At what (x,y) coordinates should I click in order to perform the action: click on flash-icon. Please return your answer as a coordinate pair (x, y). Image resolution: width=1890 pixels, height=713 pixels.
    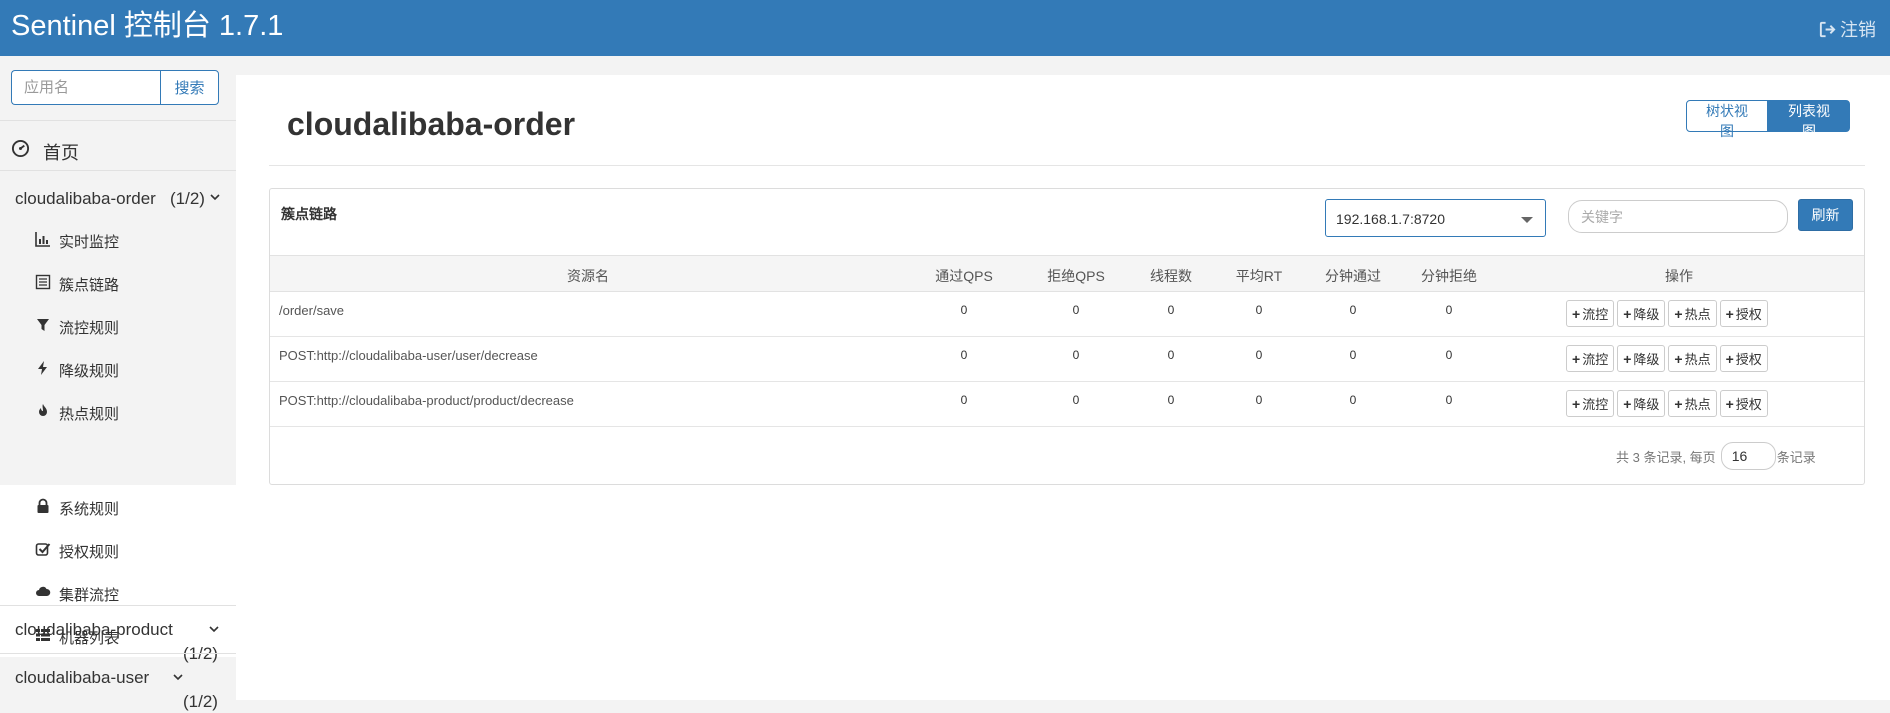
    Looking at the image, I should click on (42, 368).